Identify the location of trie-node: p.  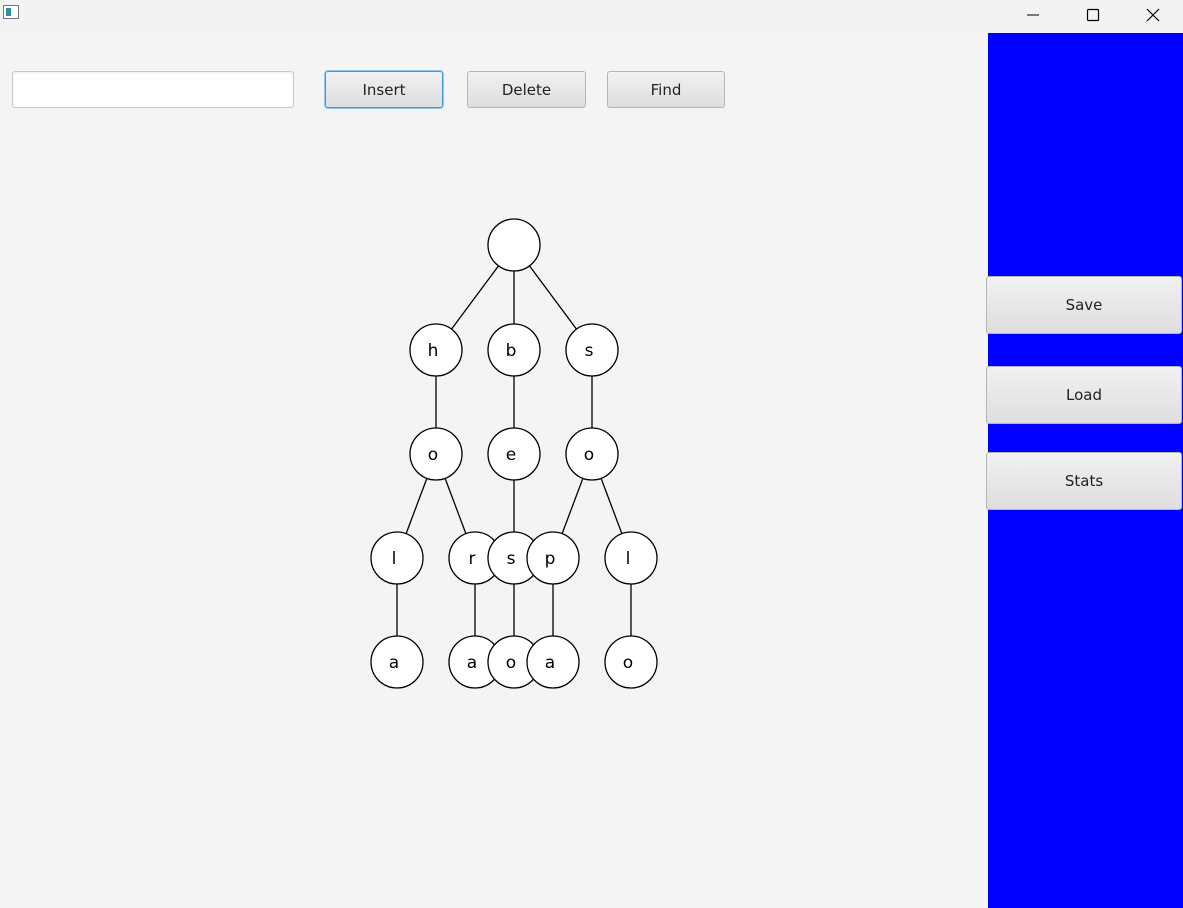
(553, 558).